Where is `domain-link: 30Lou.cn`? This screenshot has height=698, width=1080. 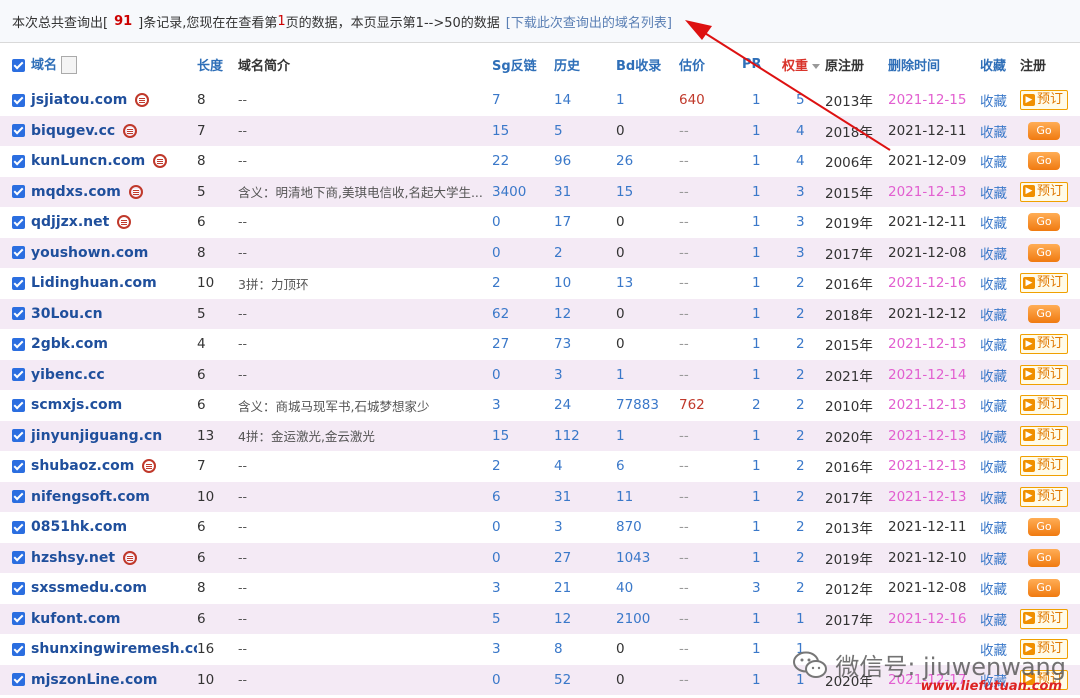 domain-link: 30Lou.cn is located at coordinates (67, 314).